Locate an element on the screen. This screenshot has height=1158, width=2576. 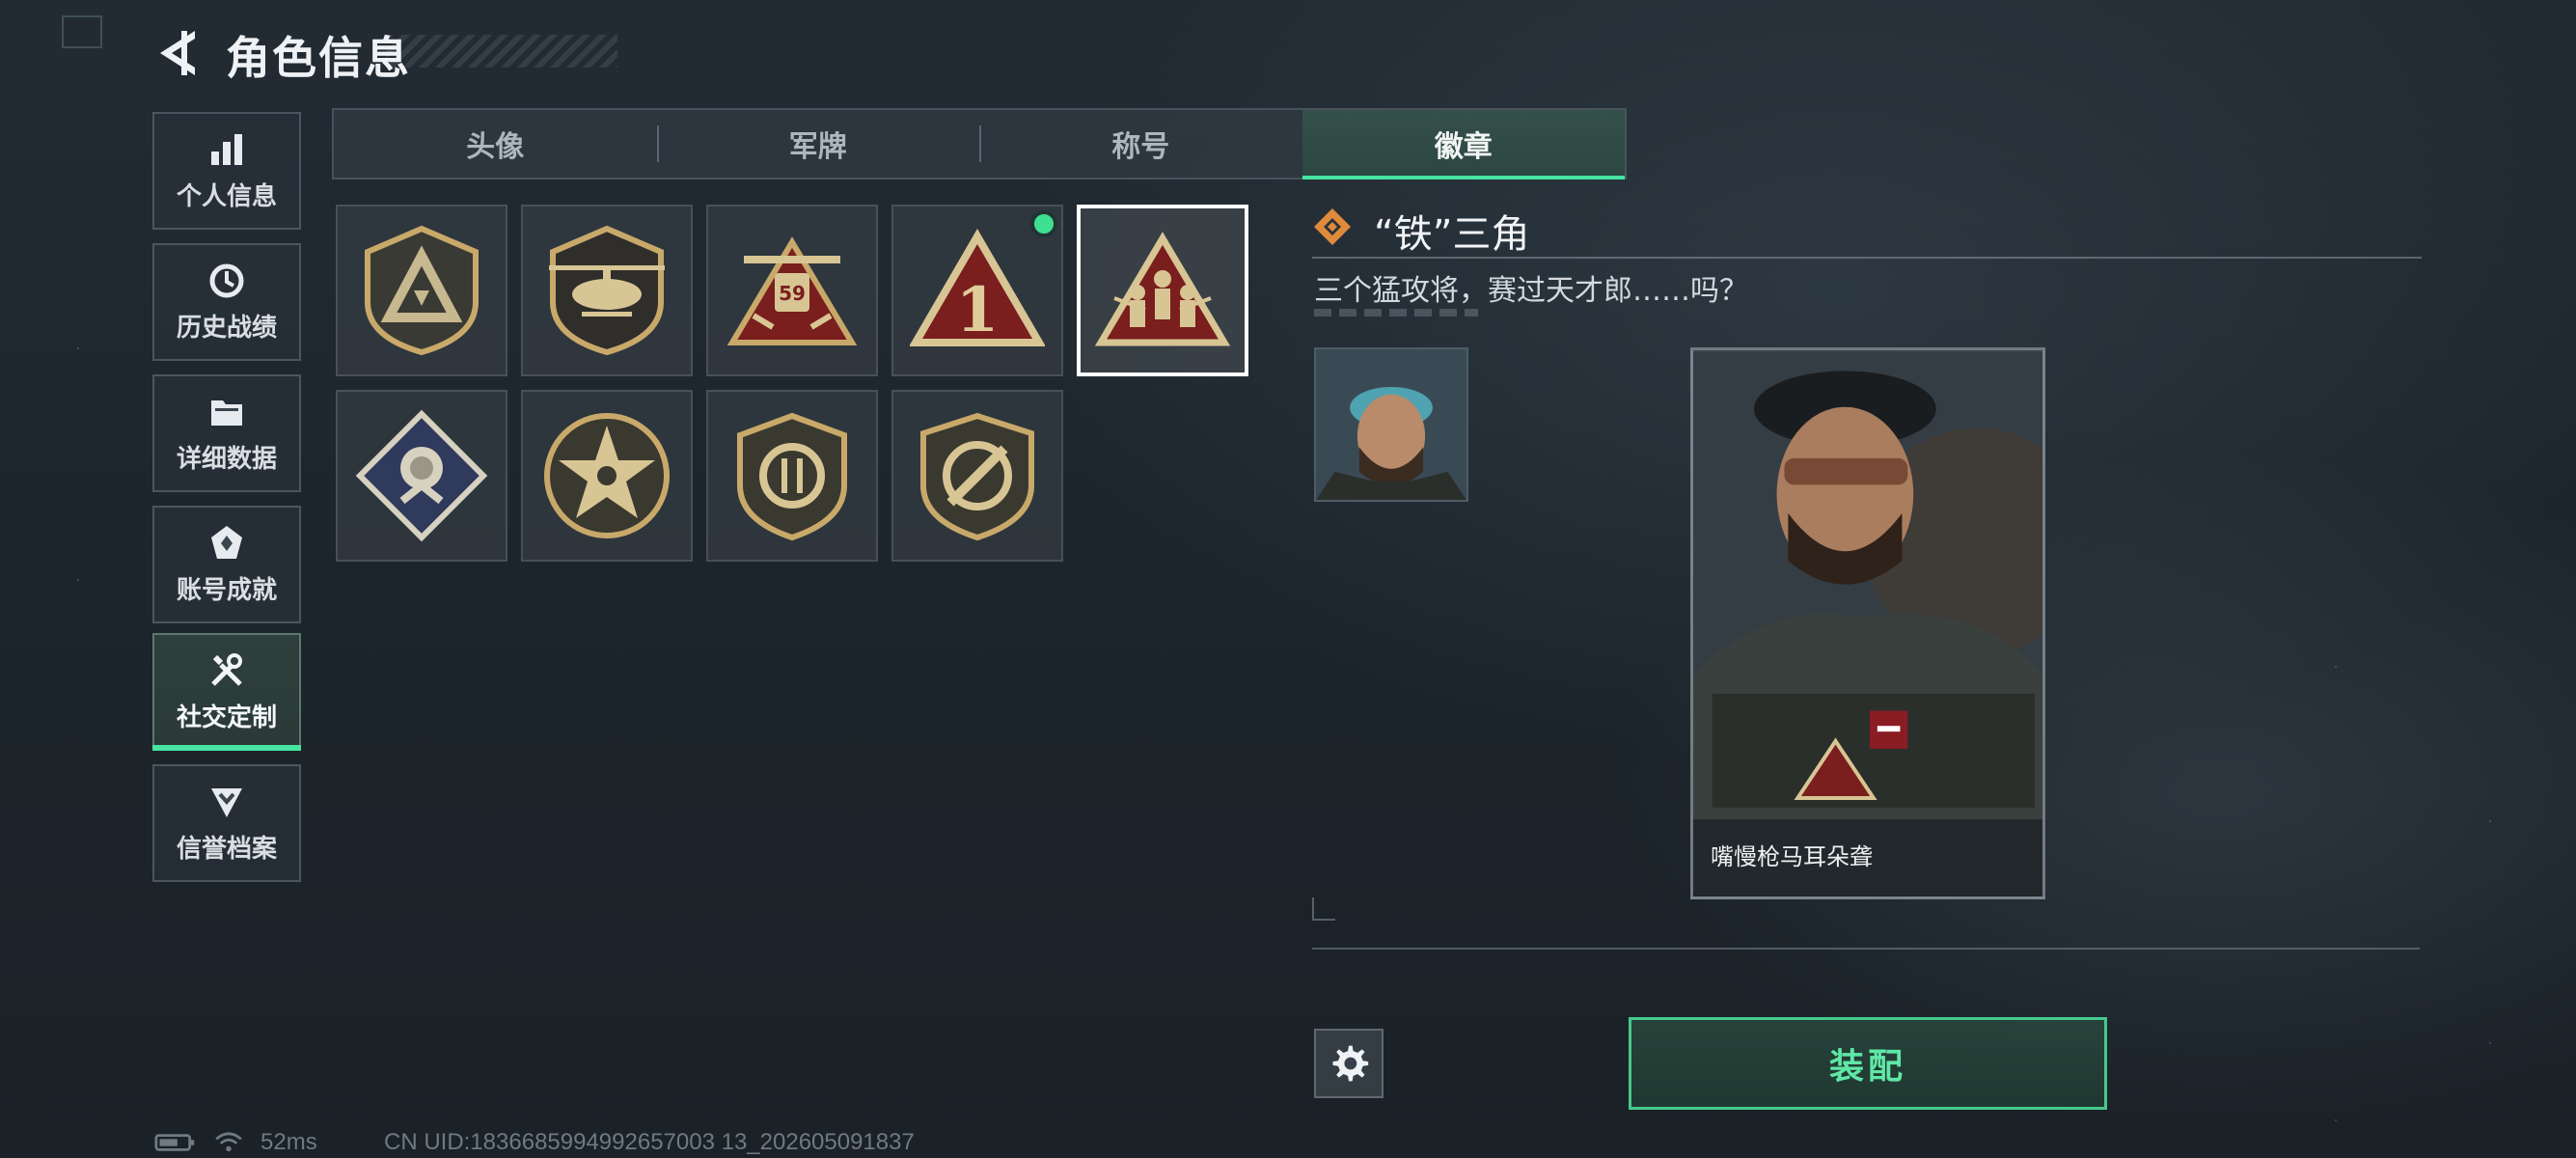
character-preview-image is located at coordinates (1868, 623).